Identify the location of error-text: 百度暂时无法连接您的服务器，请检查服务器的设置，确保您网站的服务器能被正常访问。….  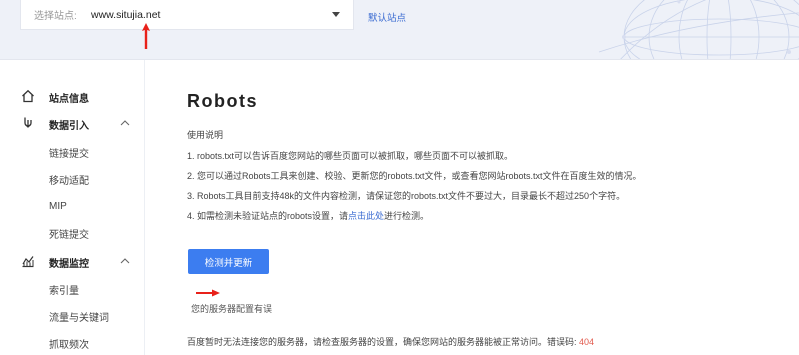
(382, 342).